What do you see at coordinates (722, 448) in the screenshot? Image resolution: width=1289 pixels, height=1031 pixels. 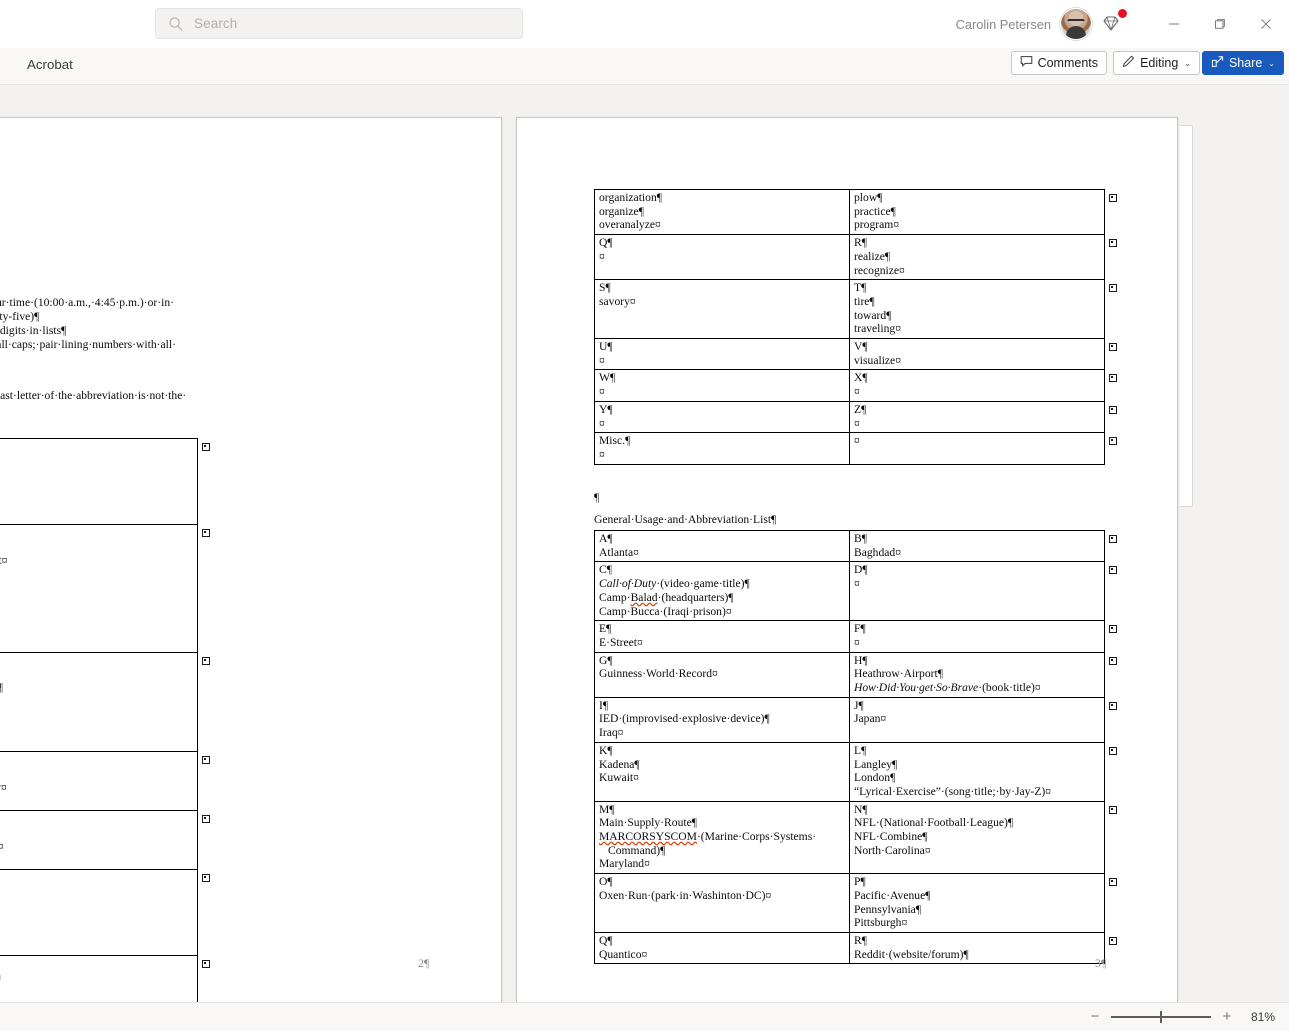 I see `table-cell-left: Misc.¶ ¤` at bounding box center [722, 448].